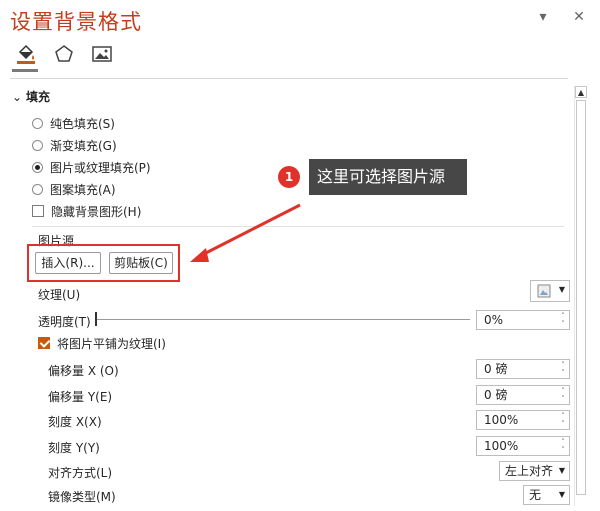  I want to click on annotation-badge: 1, so click(289, 177).